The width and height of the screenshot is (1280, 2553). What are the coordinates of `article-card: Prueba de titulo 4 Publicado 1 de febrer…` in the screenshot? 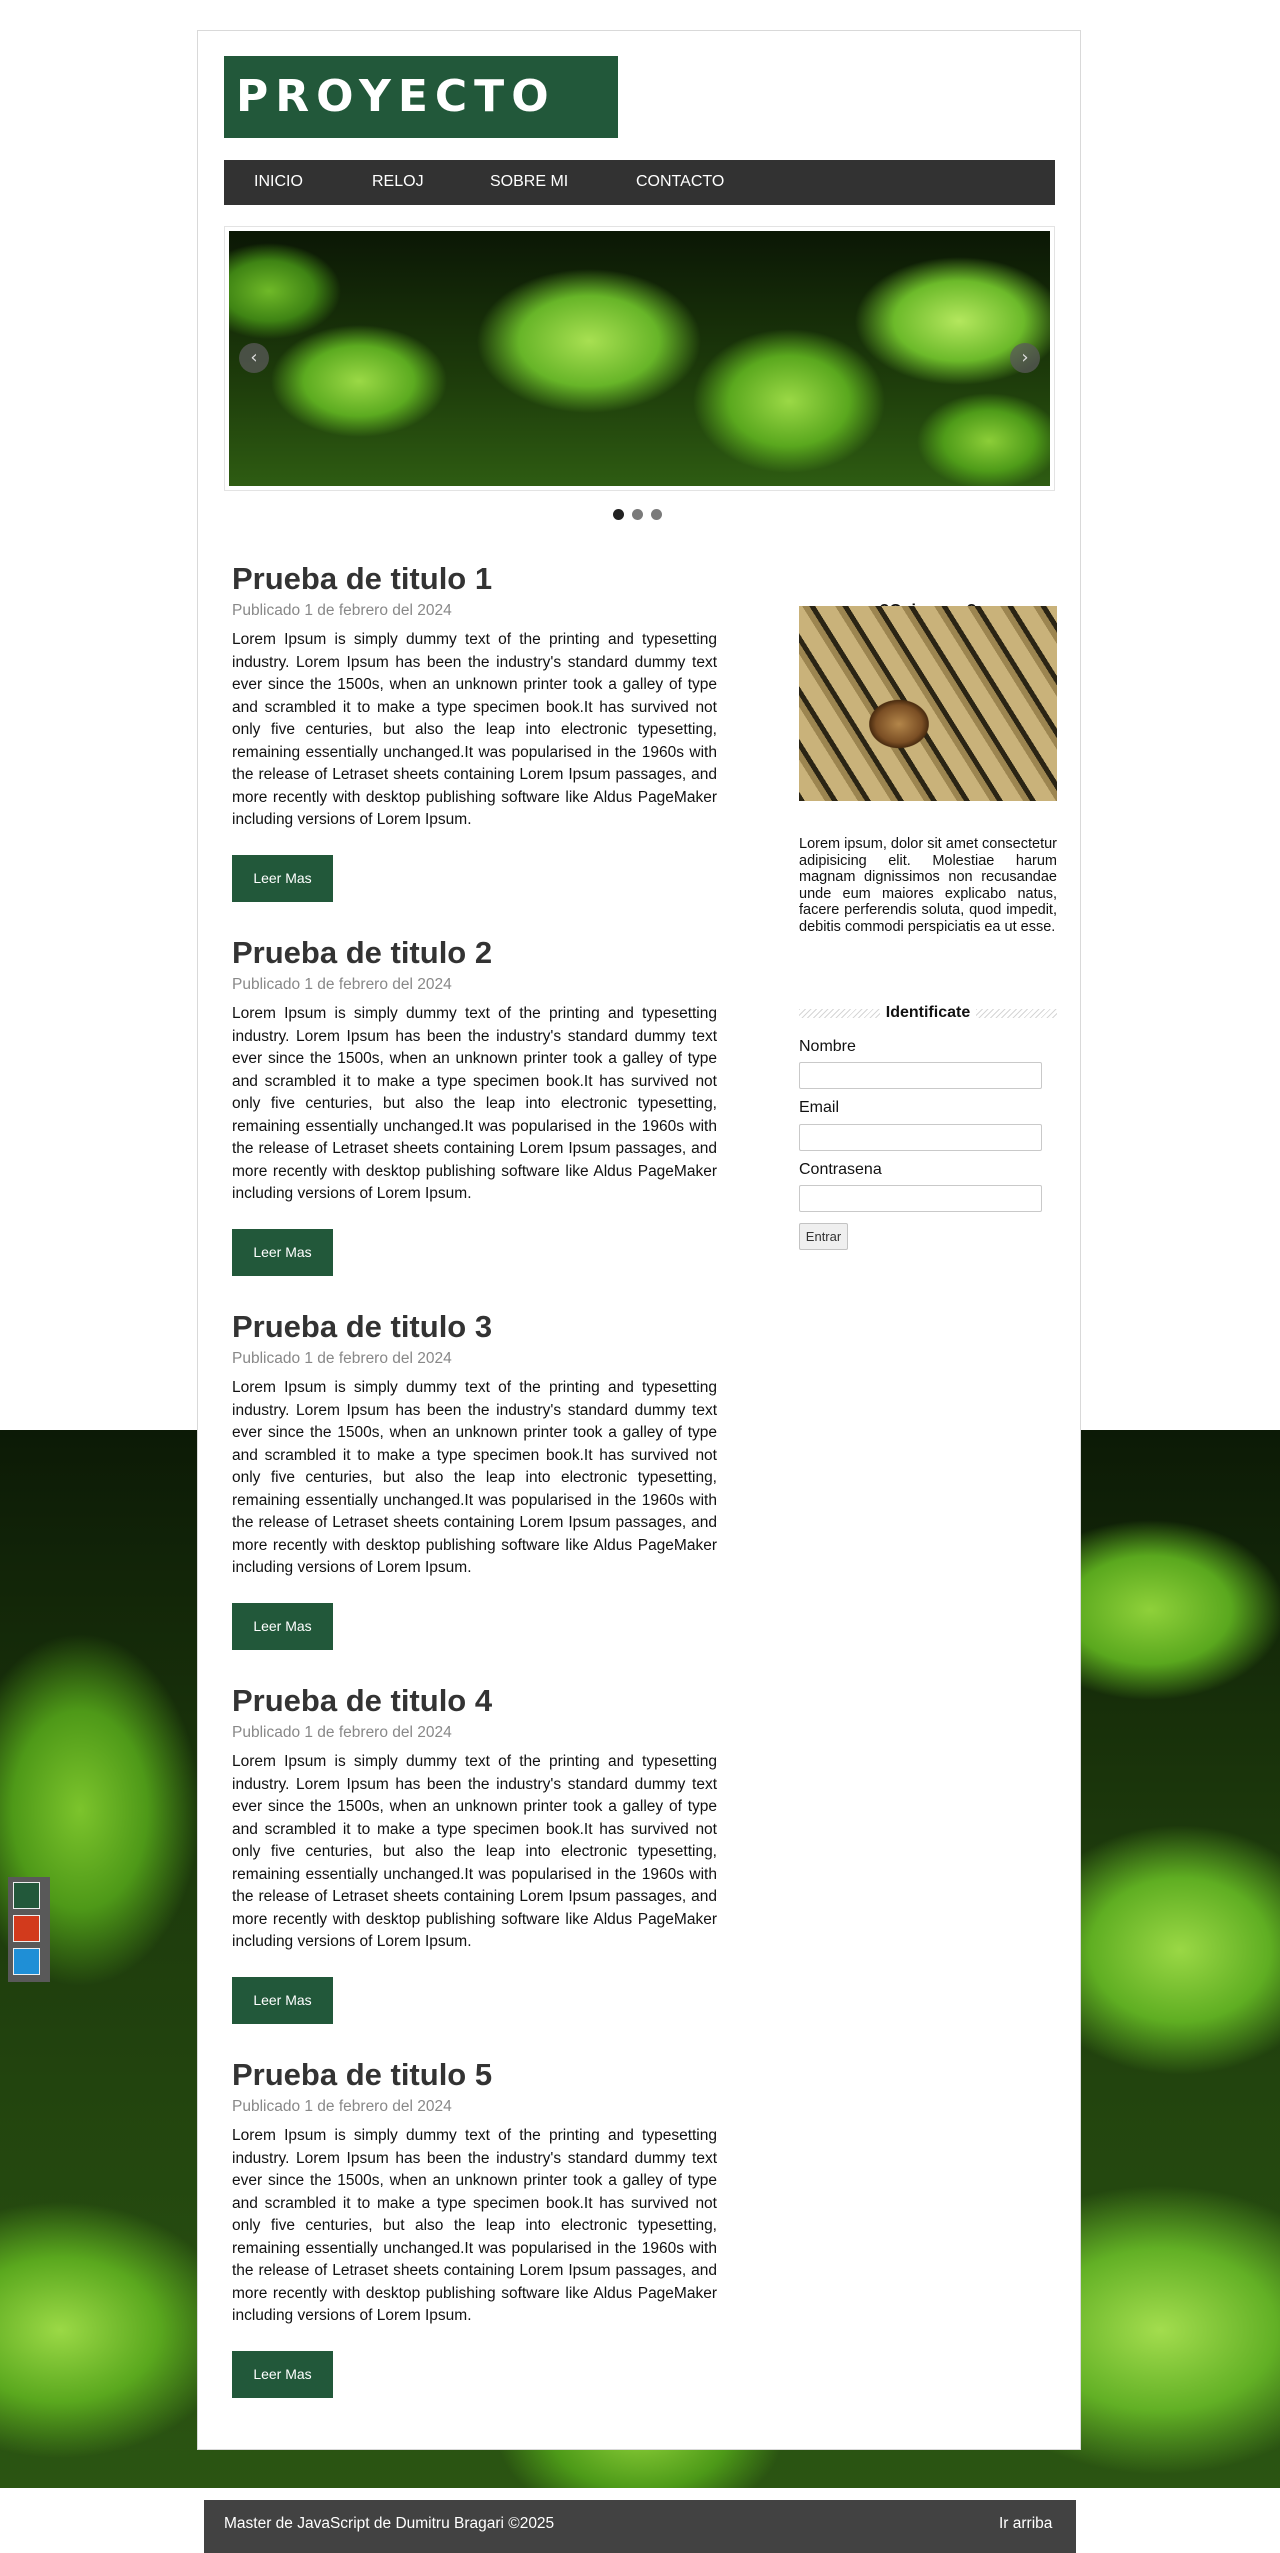 It's located at (474, 1853).